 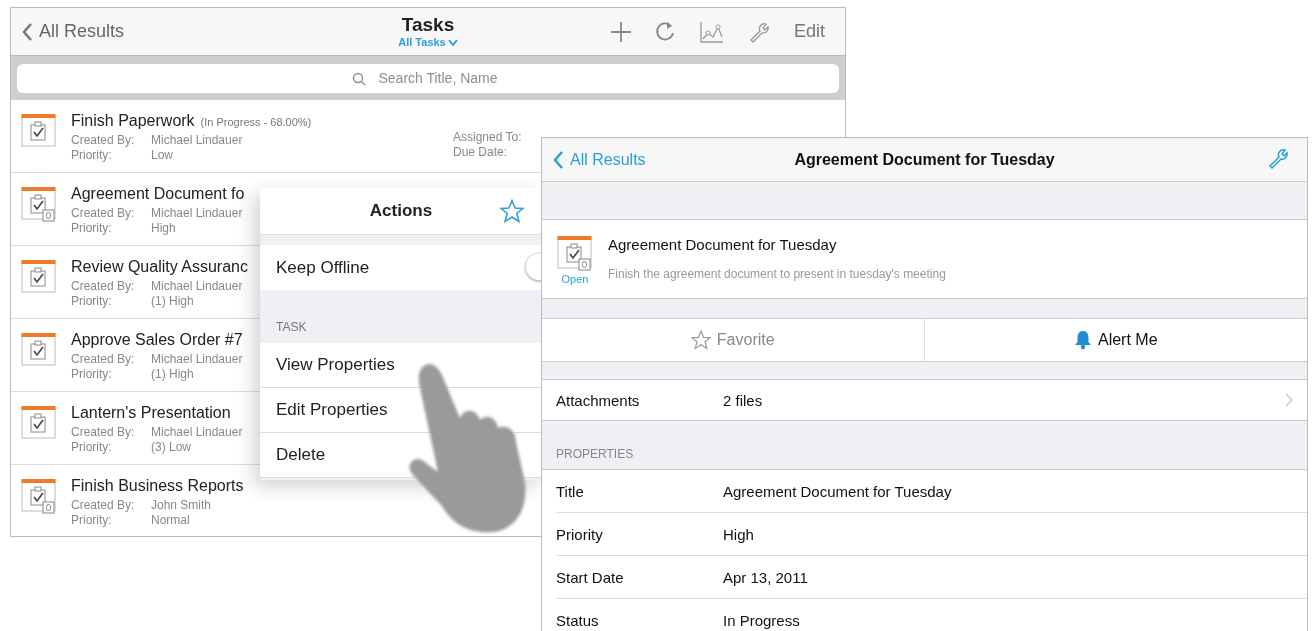 I want to click on field-value: (3) Low, so click(x=171, y=447).